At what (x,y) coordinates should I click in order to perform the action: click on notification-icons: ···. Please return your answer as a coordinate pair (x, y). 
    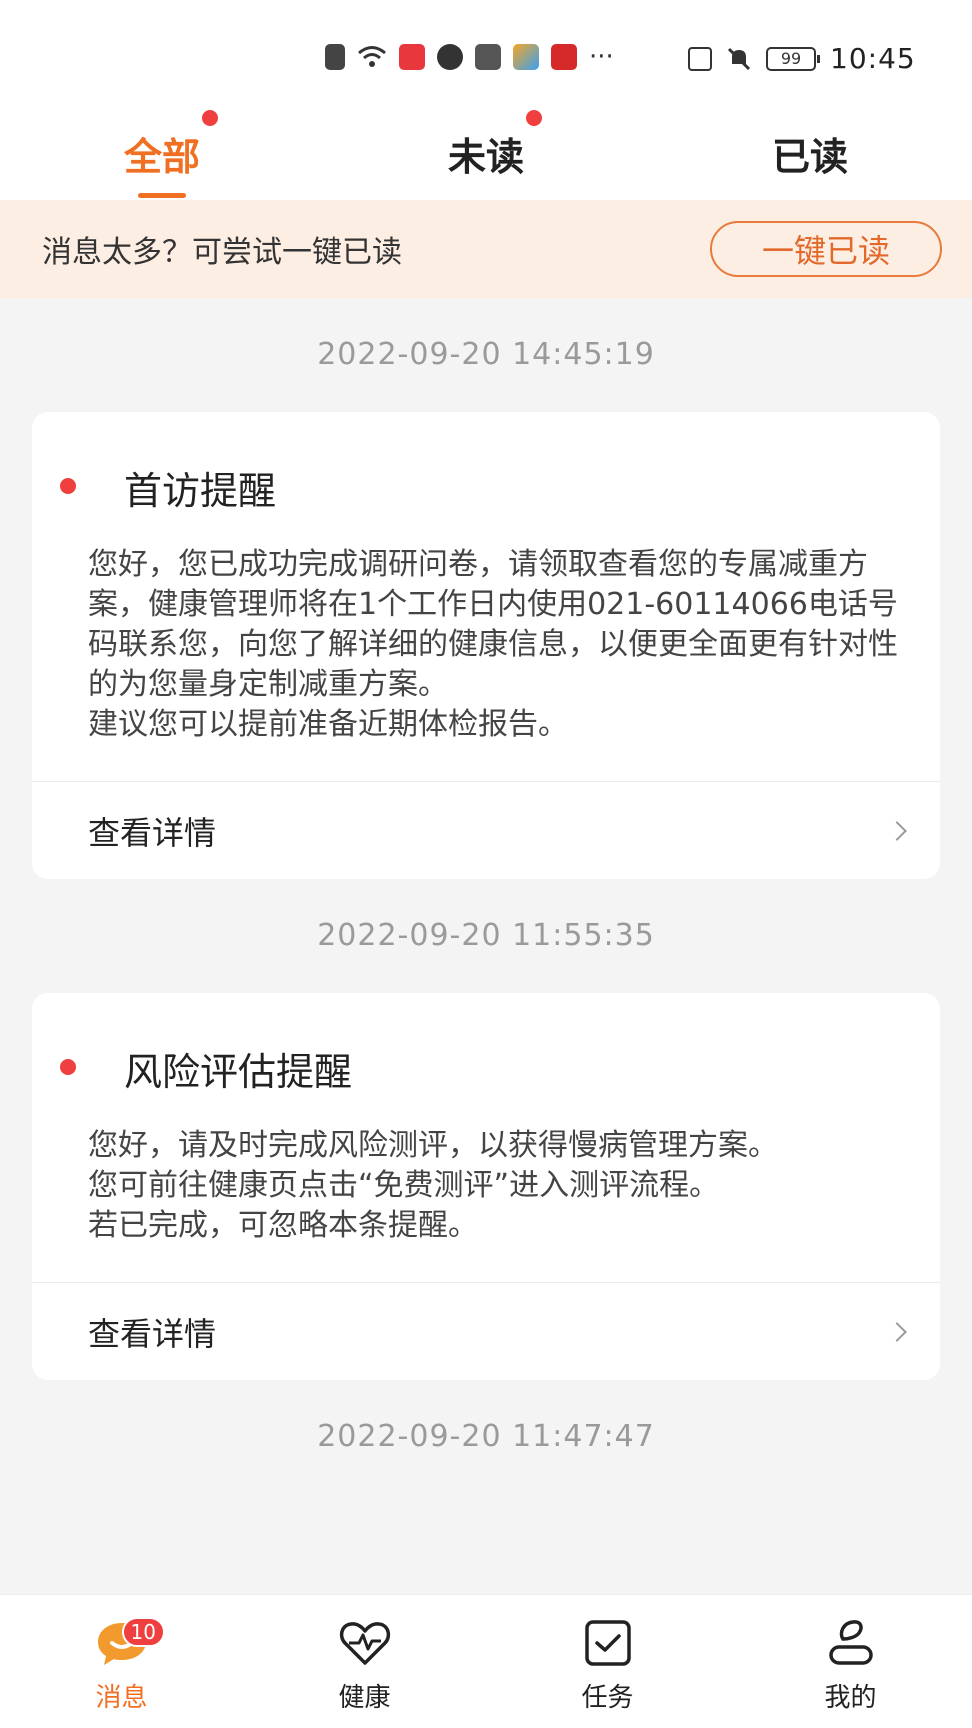
    Looking at the image, I should click on (469, 57).